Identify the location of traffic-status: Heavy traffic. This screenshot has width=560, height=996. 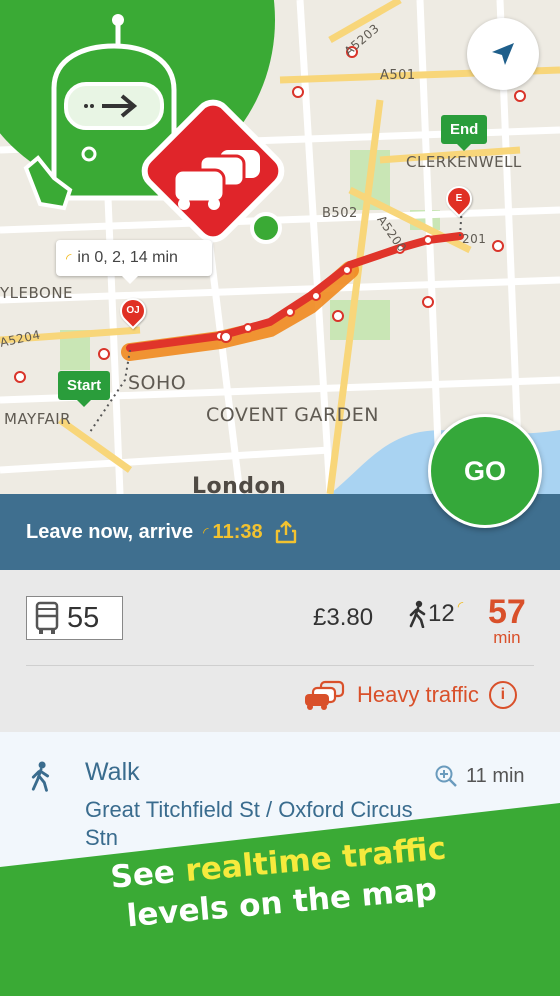
(418, 694).